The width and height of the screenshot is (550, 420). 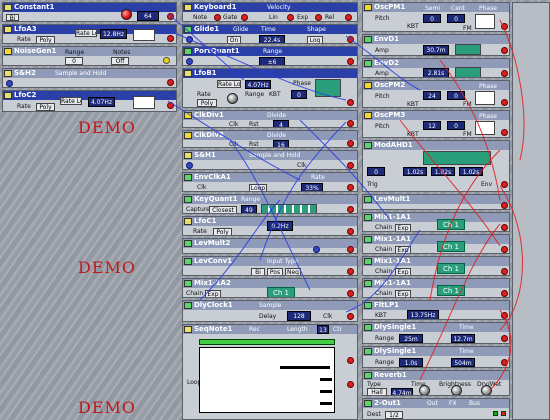 I want to click on module-2-out1: 2-Out1 Dest 1/2 Out FX Bus, so click(x=436, y=409).